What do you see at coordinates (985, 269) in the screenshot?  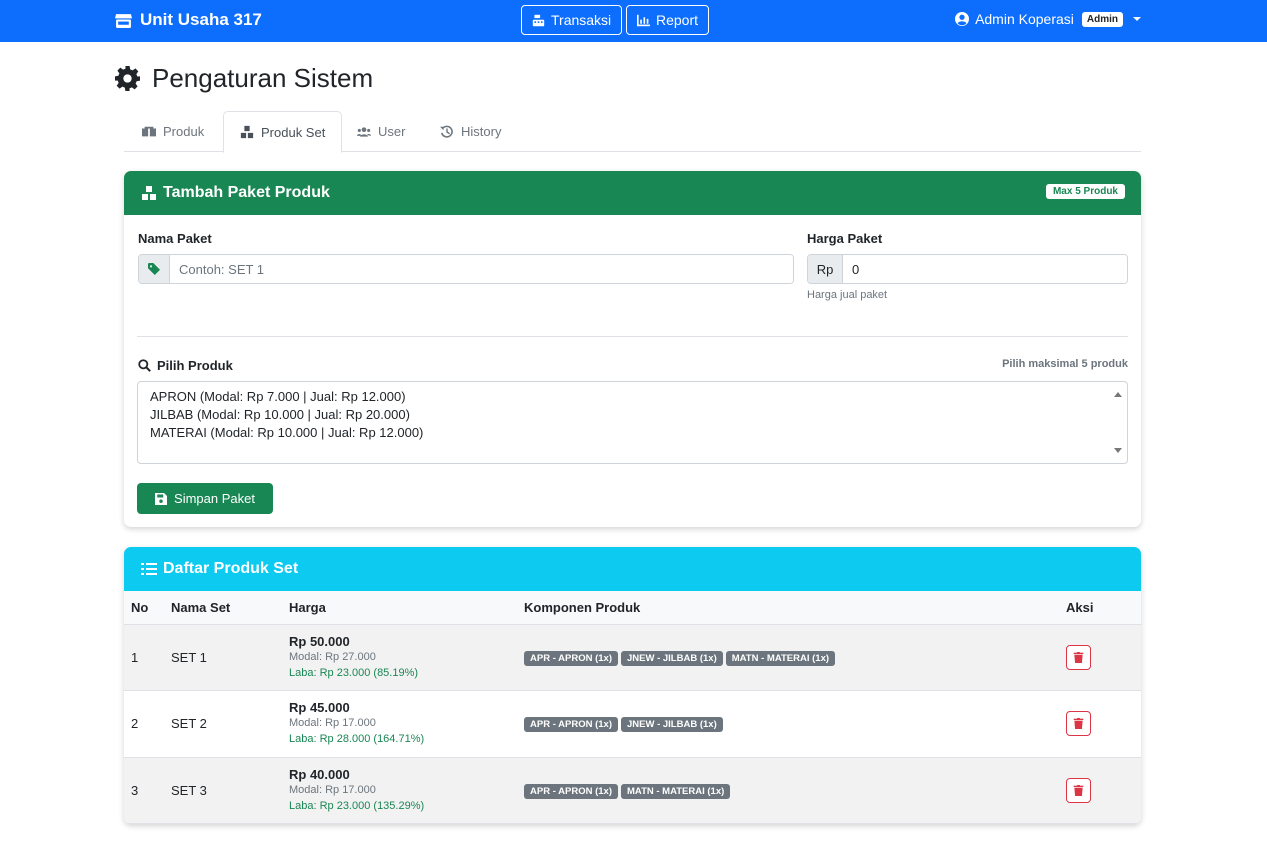 I see `harga-paket-input` at bounding box center [985, 269].